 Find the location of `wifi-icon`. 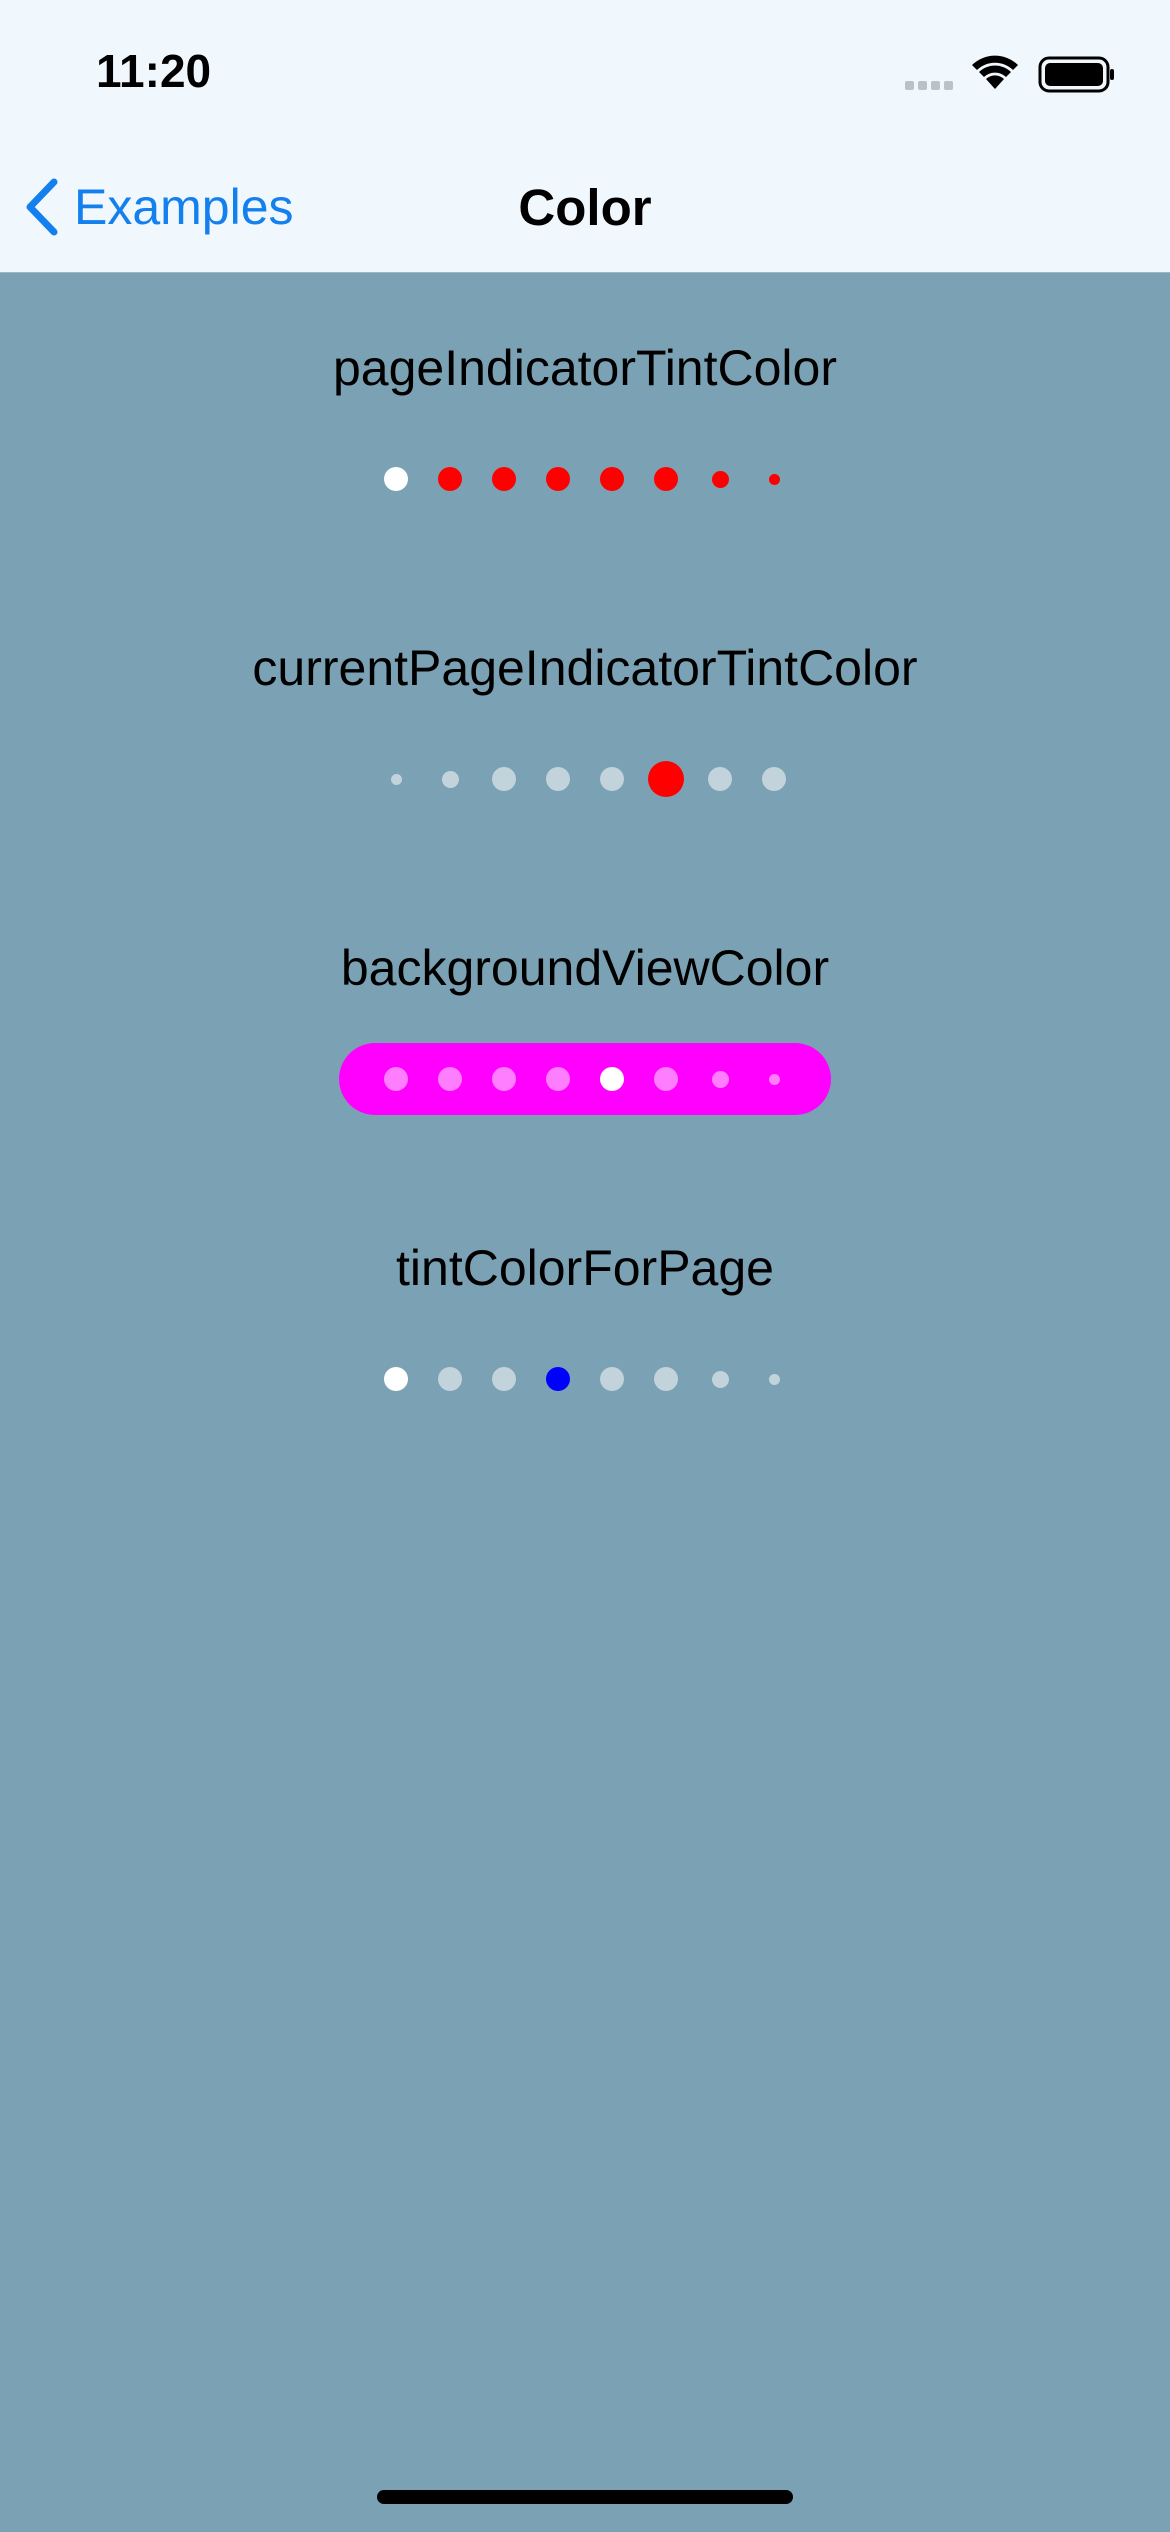

wifi-icon is located at coordinates (995, 72).